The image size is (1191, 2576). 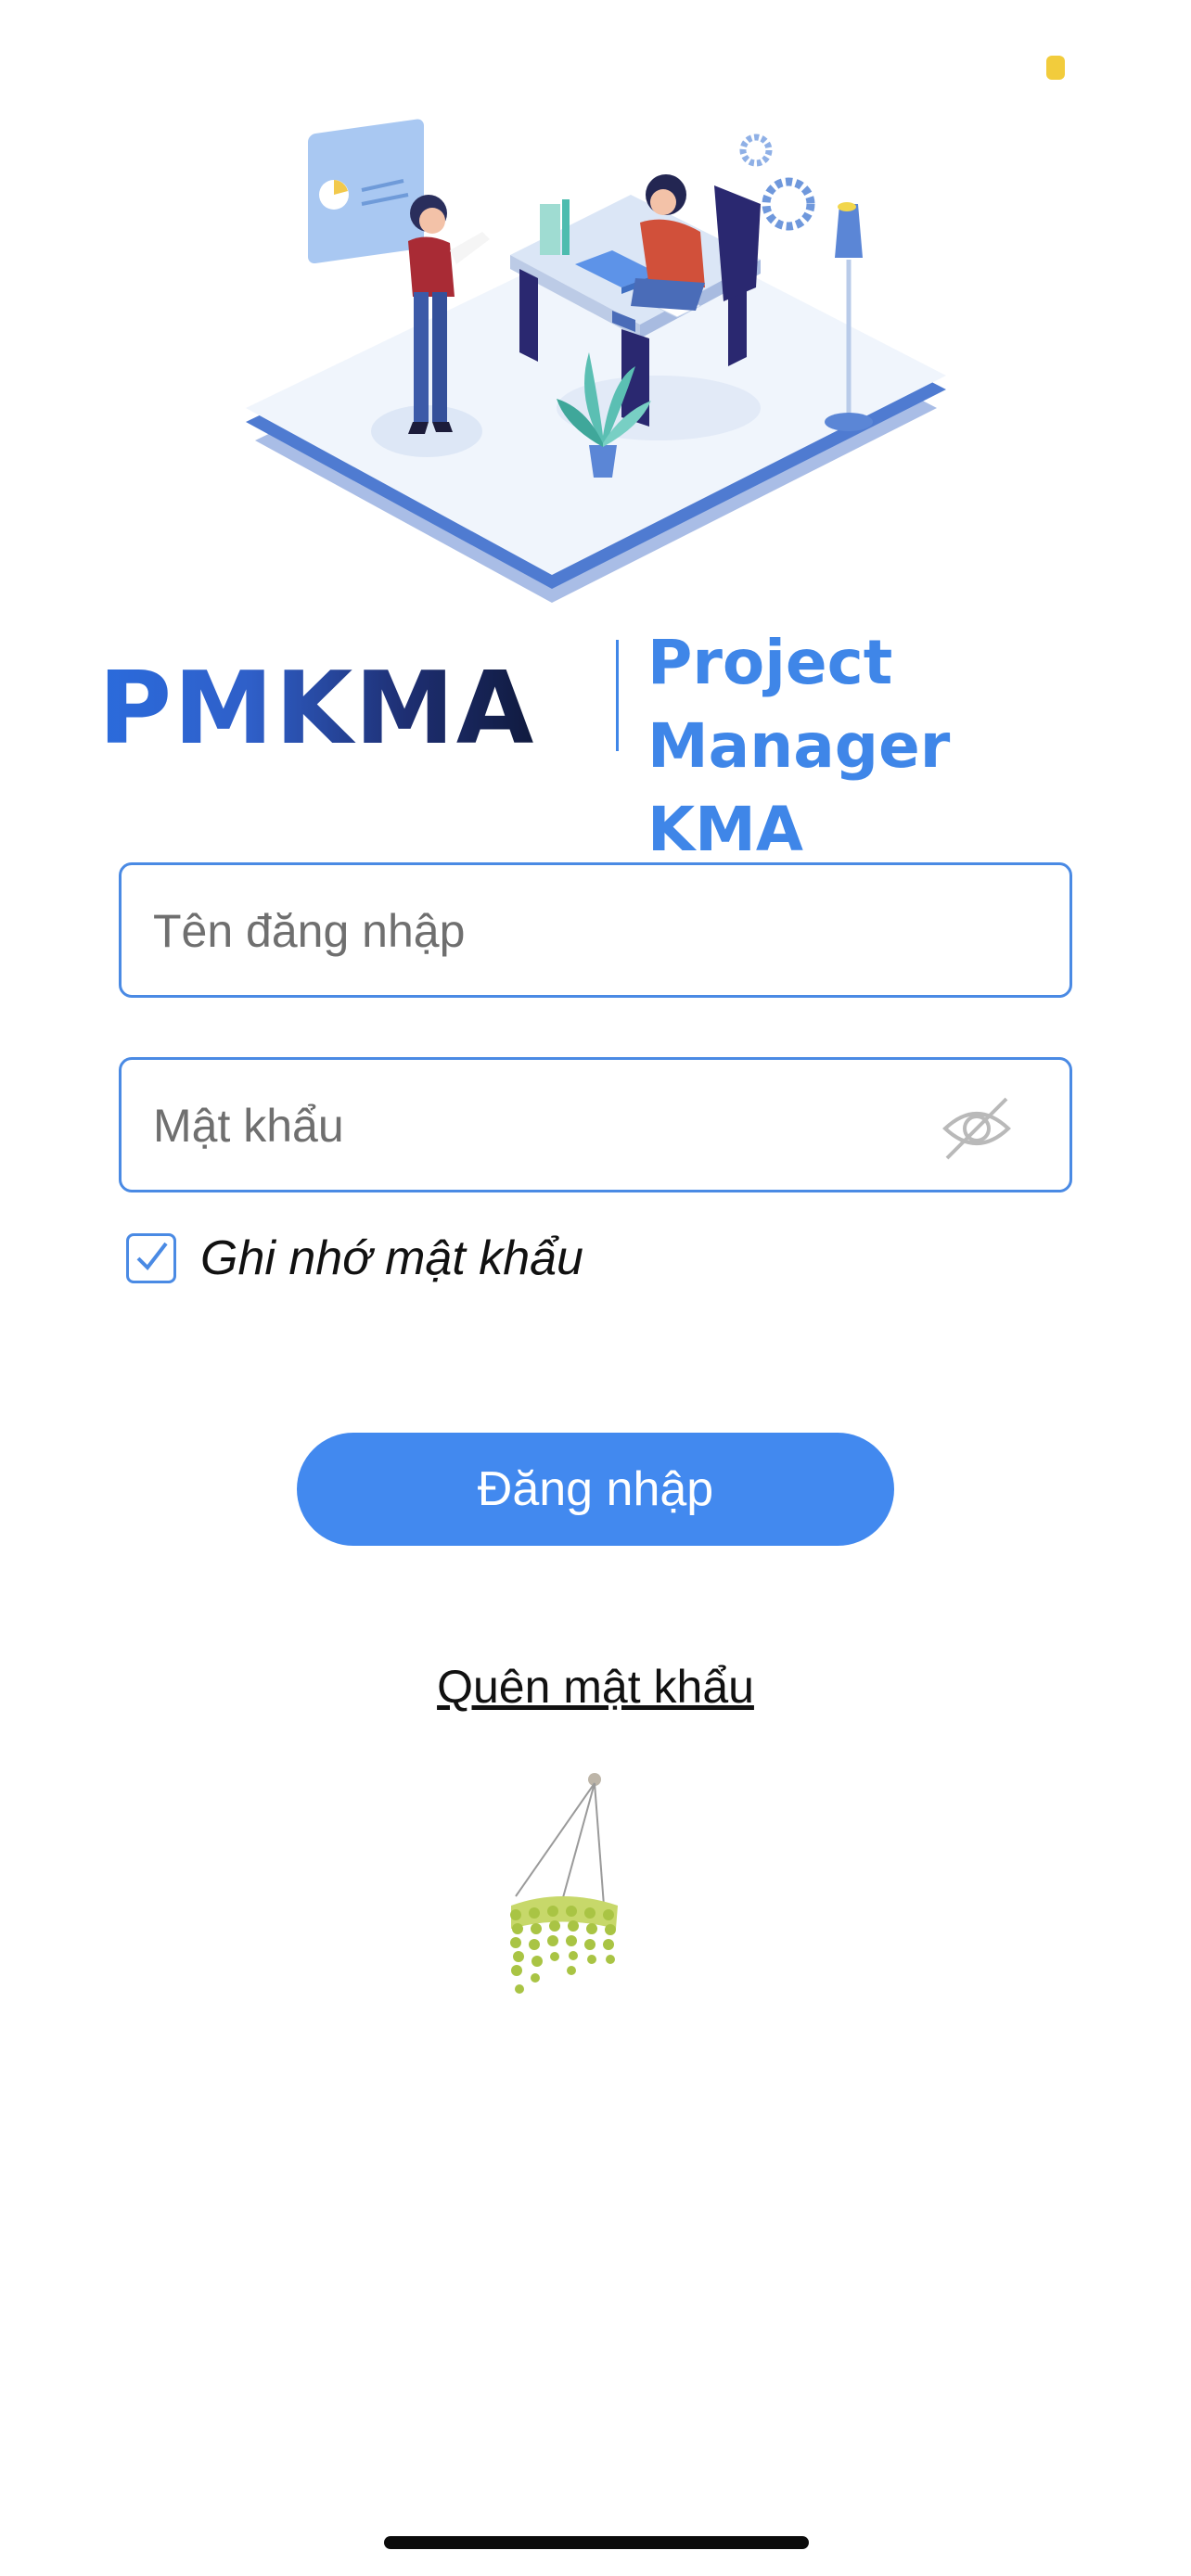 I want to click on brand-header: PMKMA Project Manager KMA, so click(x=617, y=746).